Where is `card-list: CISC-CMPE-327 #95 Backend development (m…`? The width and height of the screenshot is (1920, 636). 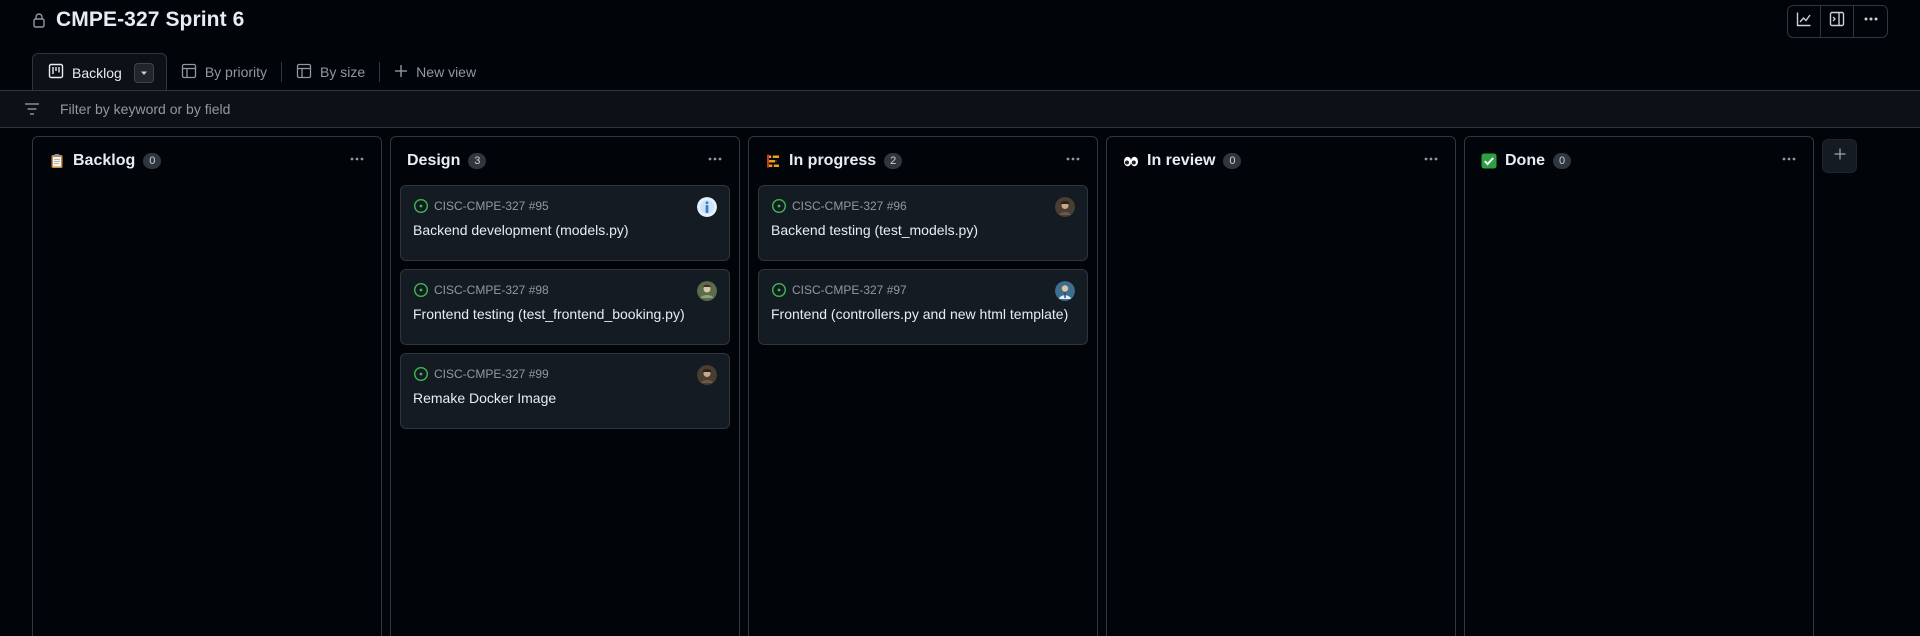
card-list: CISC-CMPE-327 #95 Backend development (m… is located at coordinates (565, 307).